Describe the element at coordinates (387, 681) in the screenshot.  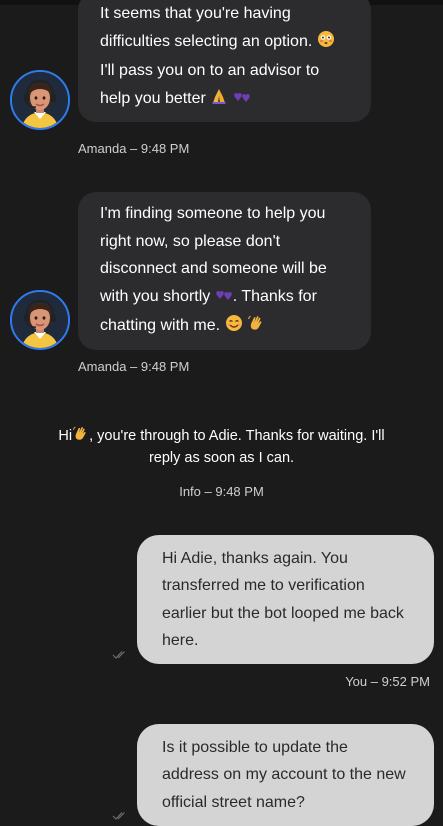
I see `message-meta: You – 9:52 PM` at that location.